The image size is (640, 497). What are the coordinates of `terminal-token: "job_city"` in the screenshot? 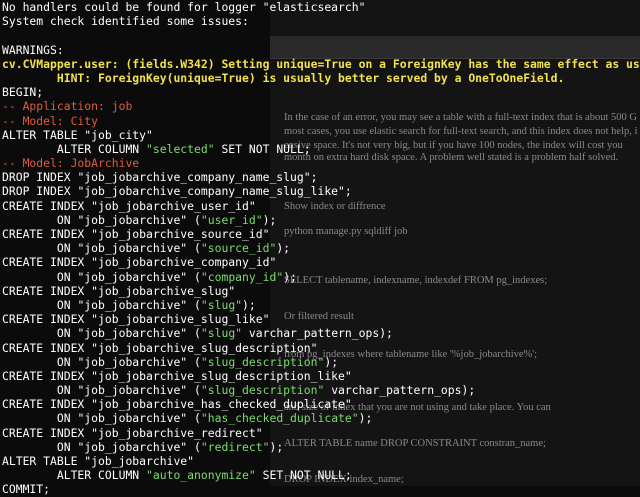 It's located at (118, 134).